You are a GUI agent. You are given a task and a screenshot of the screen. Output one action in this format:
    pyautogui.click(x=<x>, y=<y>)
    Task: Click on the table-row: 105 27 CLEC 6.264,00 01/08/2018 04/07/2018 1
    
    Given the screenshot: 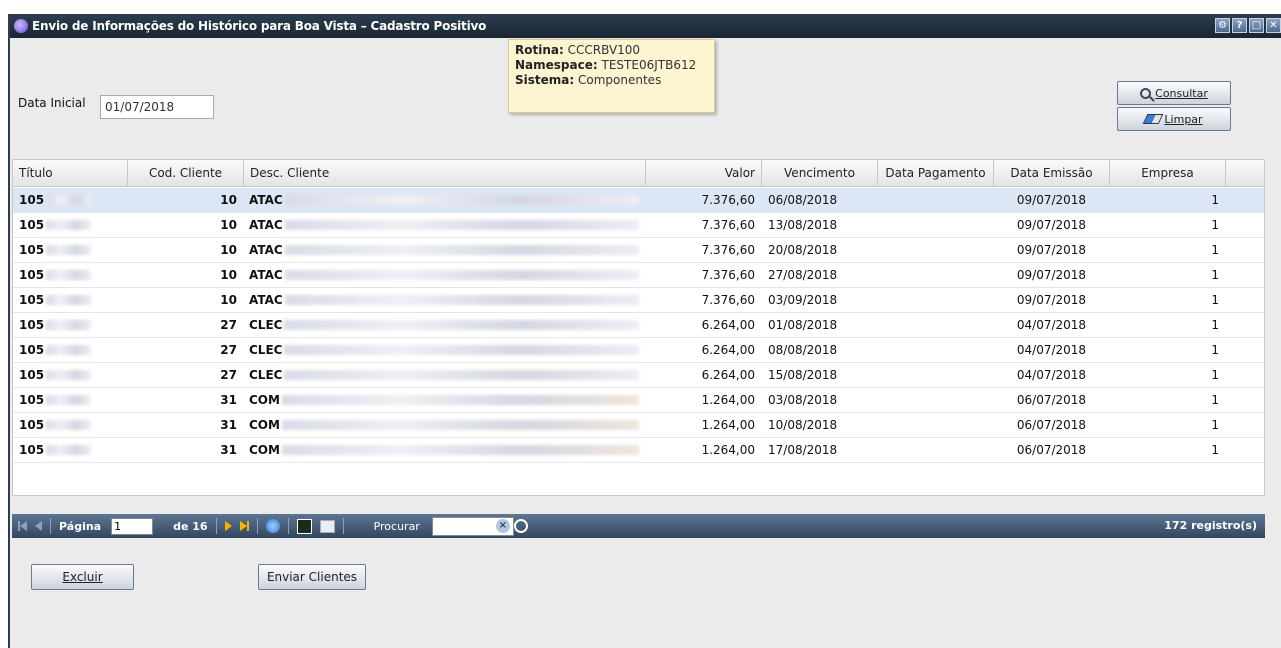 What is the action you would take?
    pyautogui.click(x=638, y=325)
    